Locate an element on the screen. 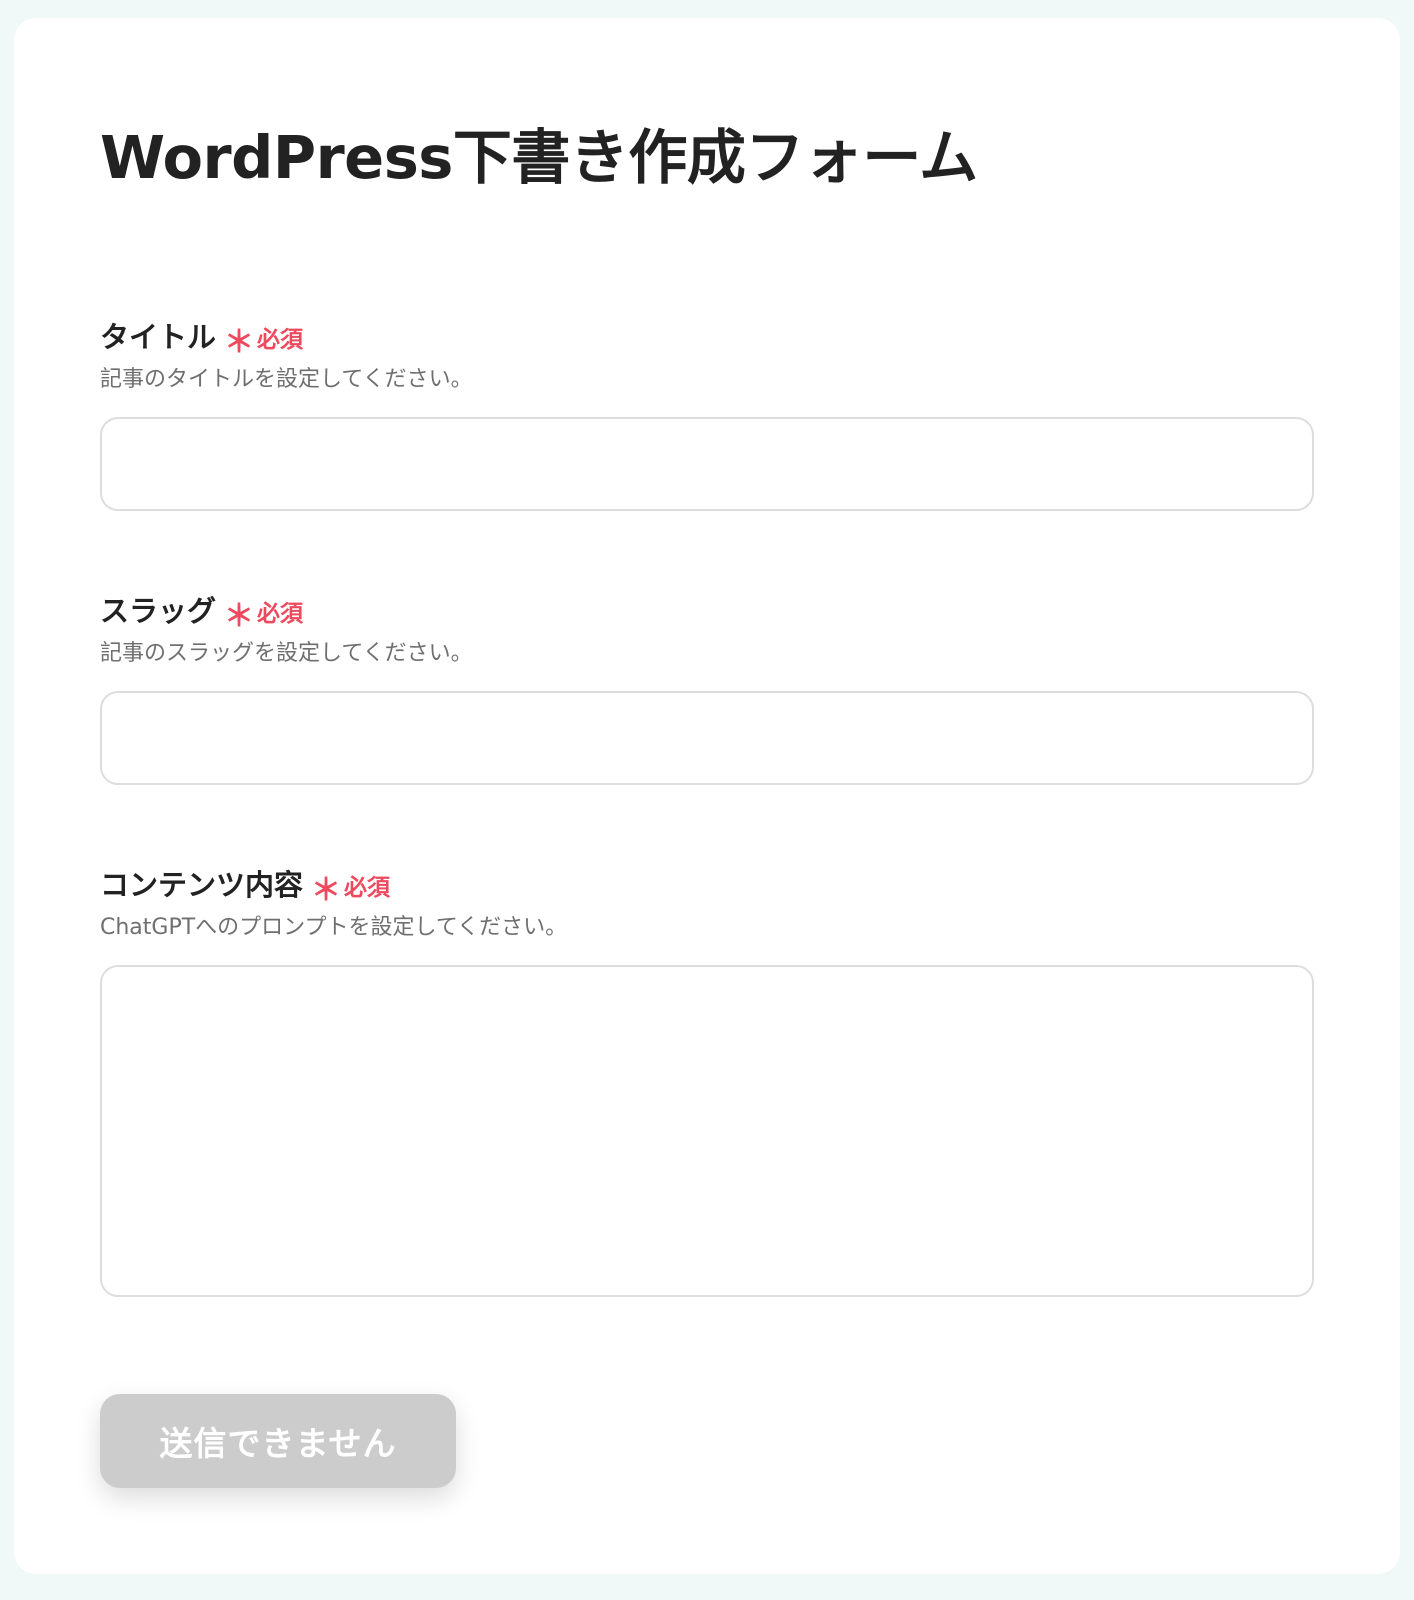  title-label-row: タイトル ＊ 必須 is located at coordinates (707, 336).